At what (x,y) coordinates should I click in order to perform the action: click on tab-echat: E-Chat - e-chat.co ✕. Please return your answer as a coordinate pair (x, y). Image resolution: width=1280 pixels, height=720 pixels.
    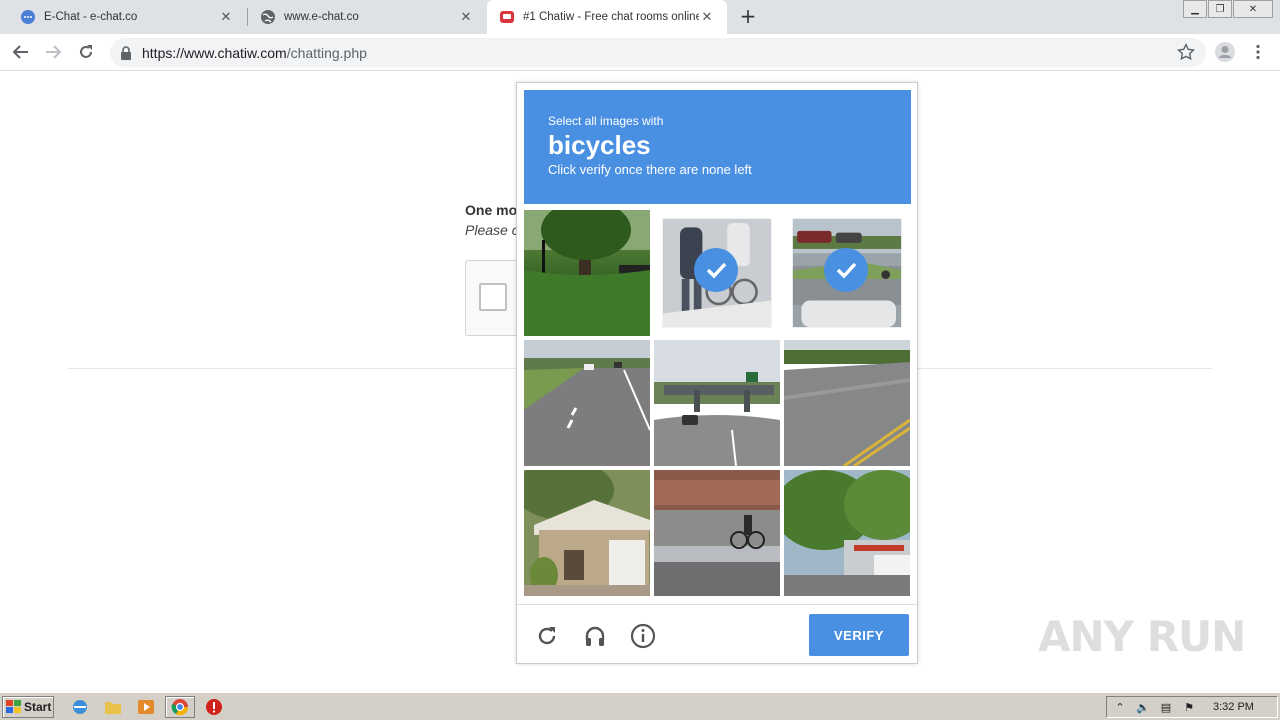
    Looking at the image, I should click on (127, 17).